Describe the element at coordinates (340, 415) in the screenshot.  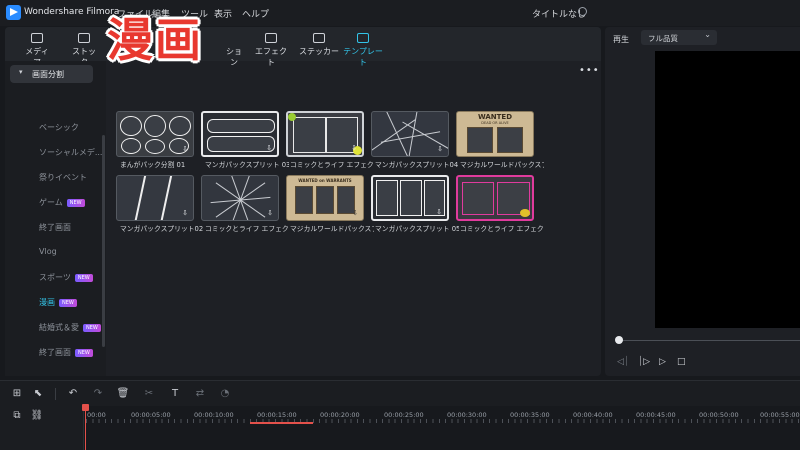
I see `tick-label: 00:00:20:00` at that location.